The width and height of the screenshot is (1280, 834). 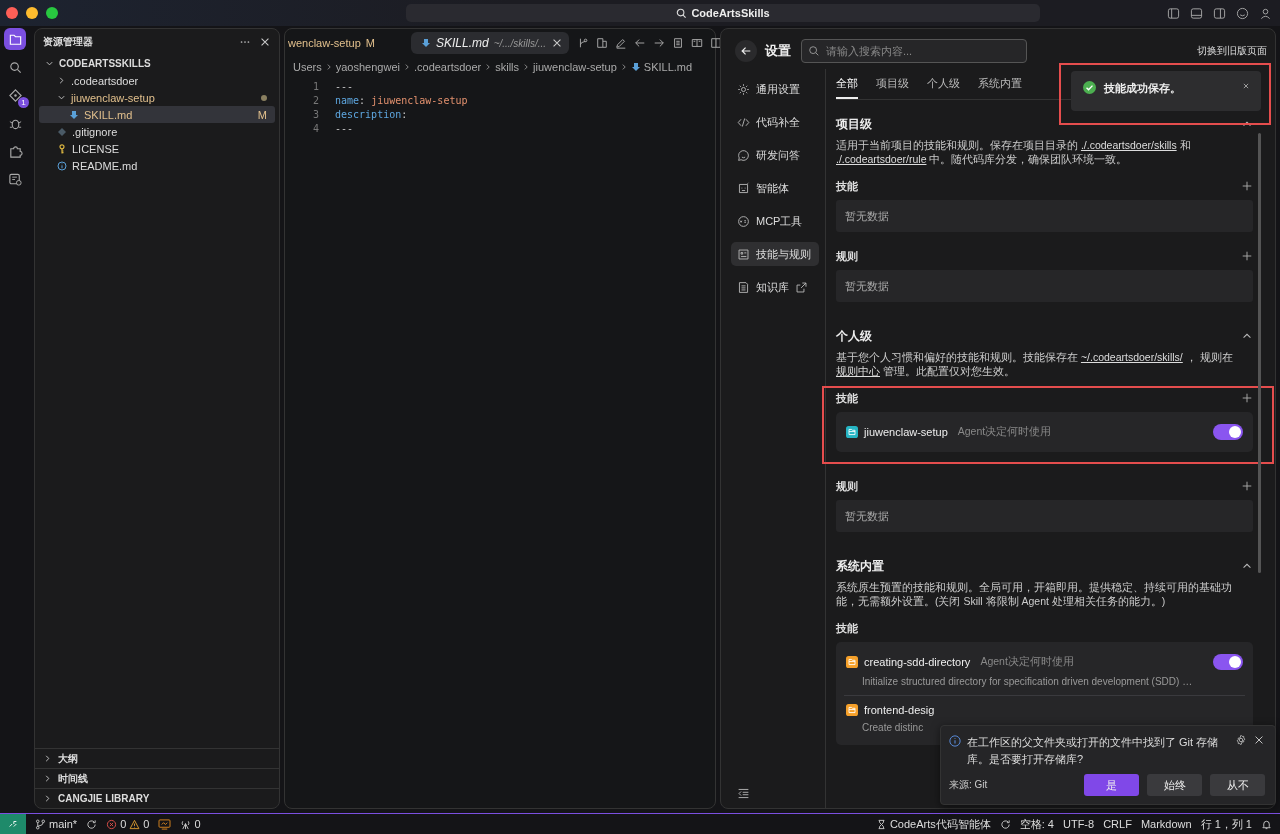 What do you see at coordinates (858, 371) in the screenshot?
I see `path-link: 规则中心` at bounding box center [858, 371].